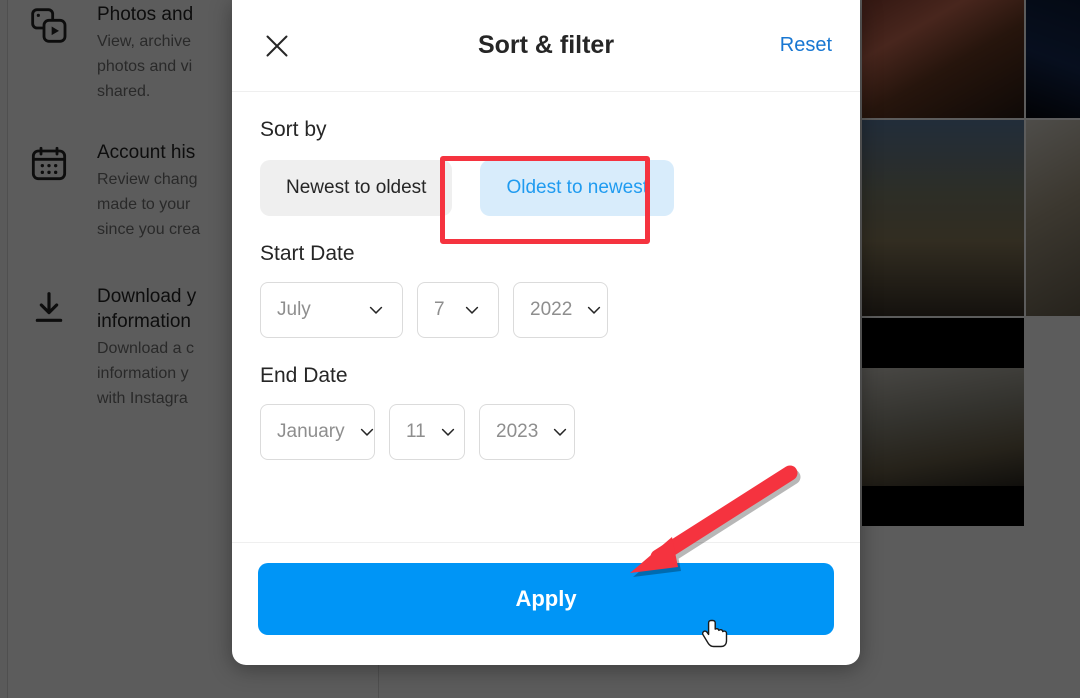 Image resolution: width=1080 pixels, height=698 pixels. What do you see at coordinates (293, 129) in the screenshot?
I see `sort-by-label: Sort by` at bounding box center [293, 129].